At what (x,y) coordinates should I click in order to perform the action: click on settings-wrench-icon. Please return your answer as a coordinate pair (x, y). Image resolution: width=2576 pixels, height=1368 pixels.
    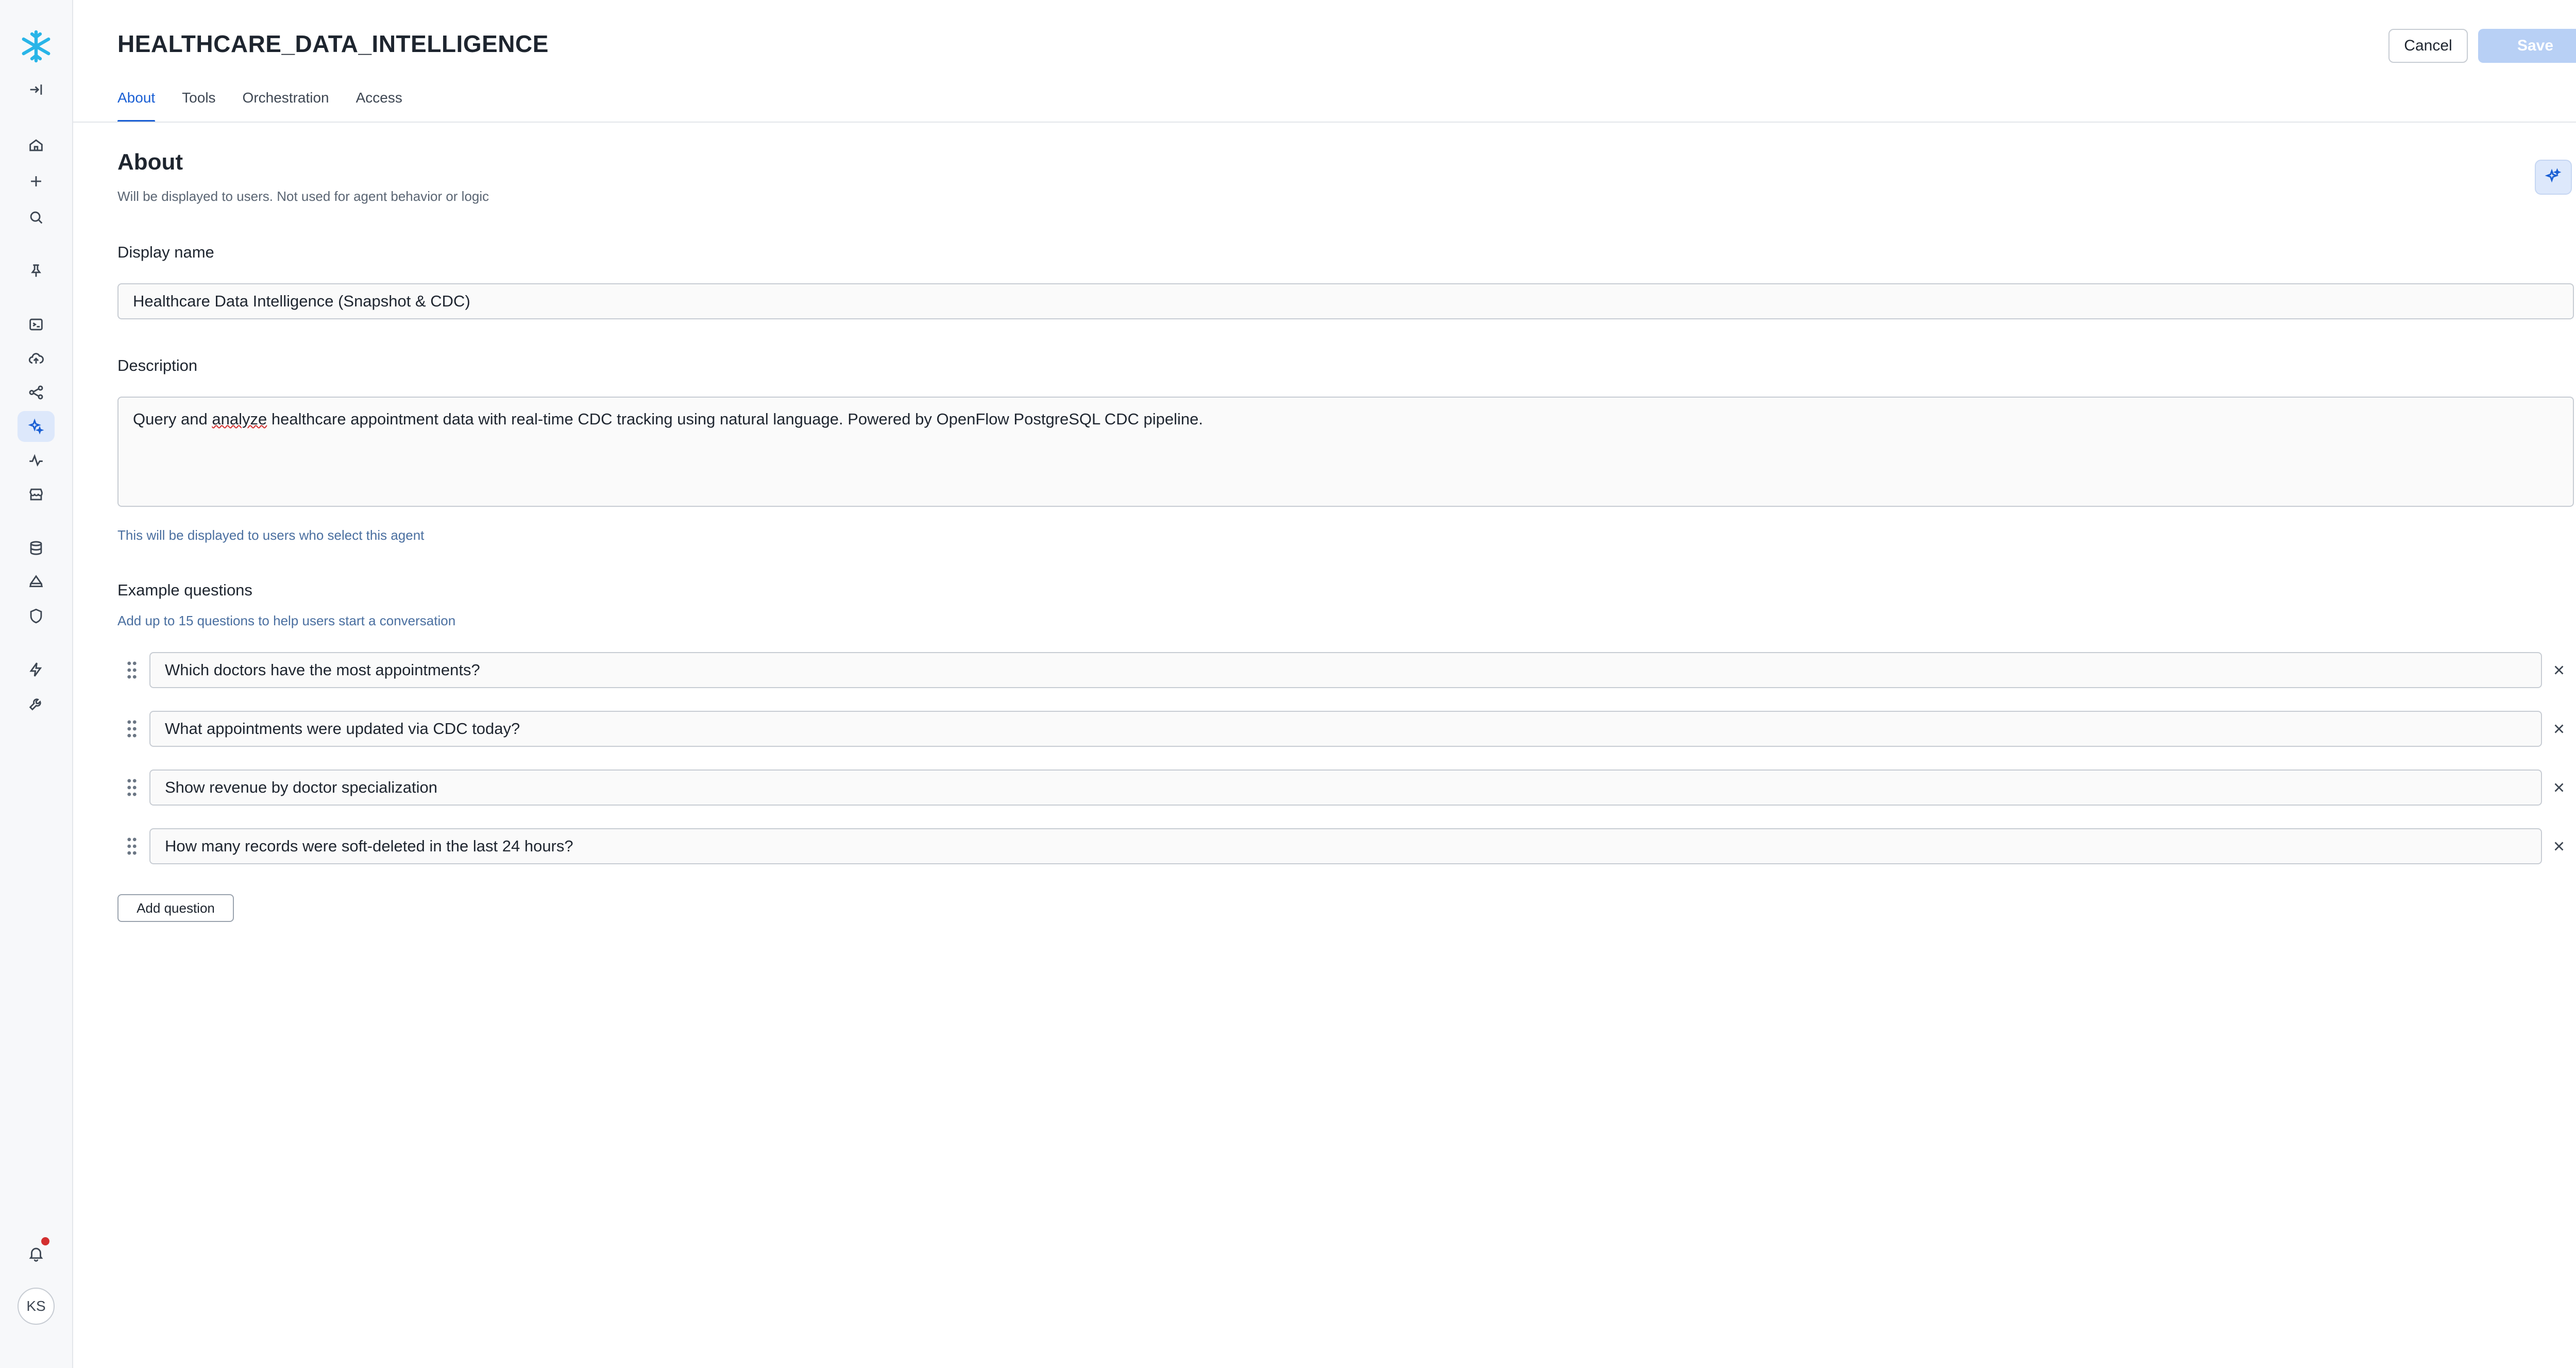
    Looking at the image, I should click on (35, 704).